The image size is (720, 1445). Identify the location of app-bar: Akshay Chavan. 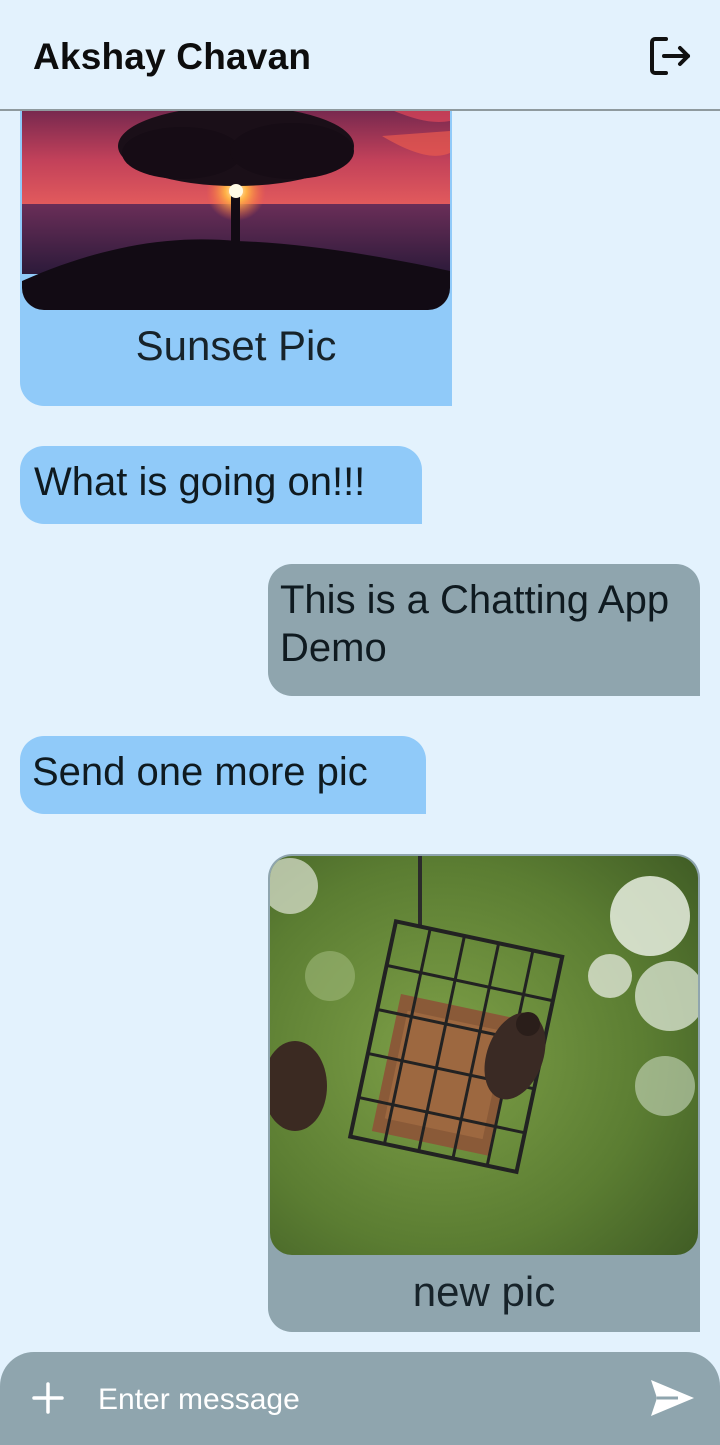
(360, 55).